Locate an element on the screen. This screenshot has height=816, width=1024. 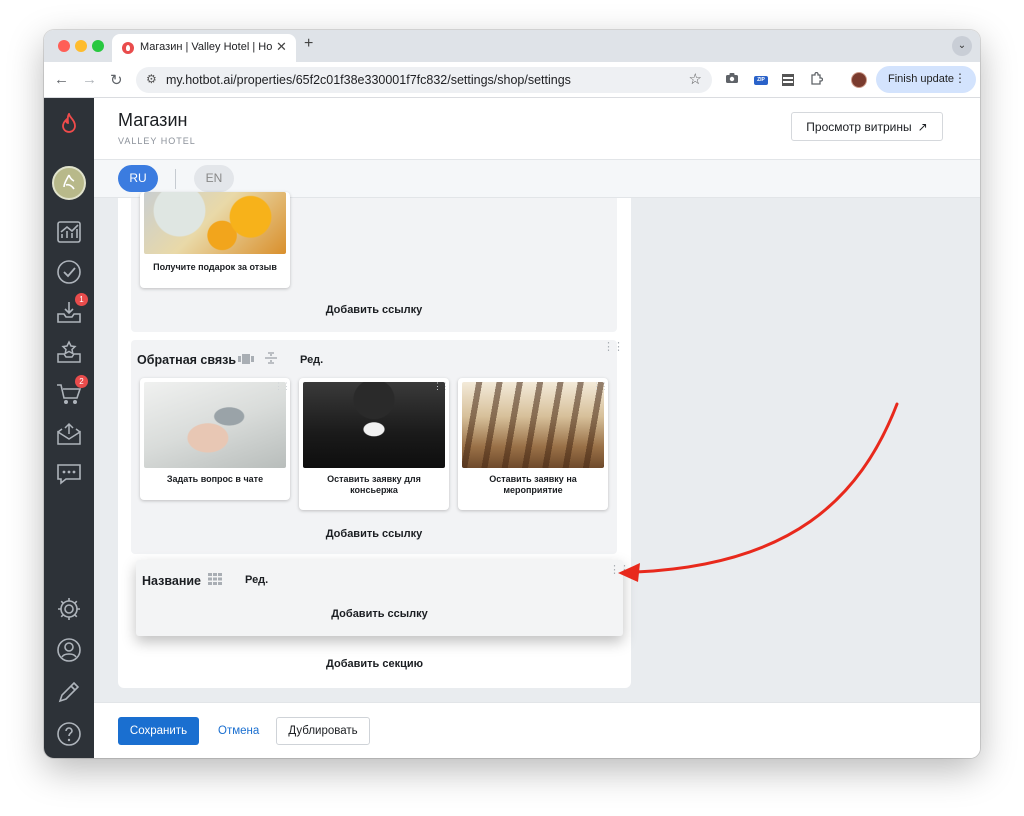
event-hall-image is located at coordinates (533, 425).